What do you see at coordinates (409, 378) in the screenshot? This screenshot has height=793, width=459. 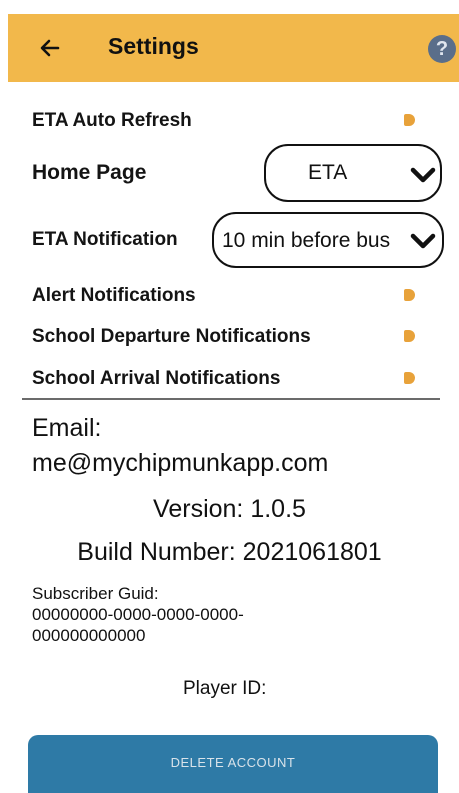 I see `school-arrival-notifications-toggle` at bounding box center [409, 378].